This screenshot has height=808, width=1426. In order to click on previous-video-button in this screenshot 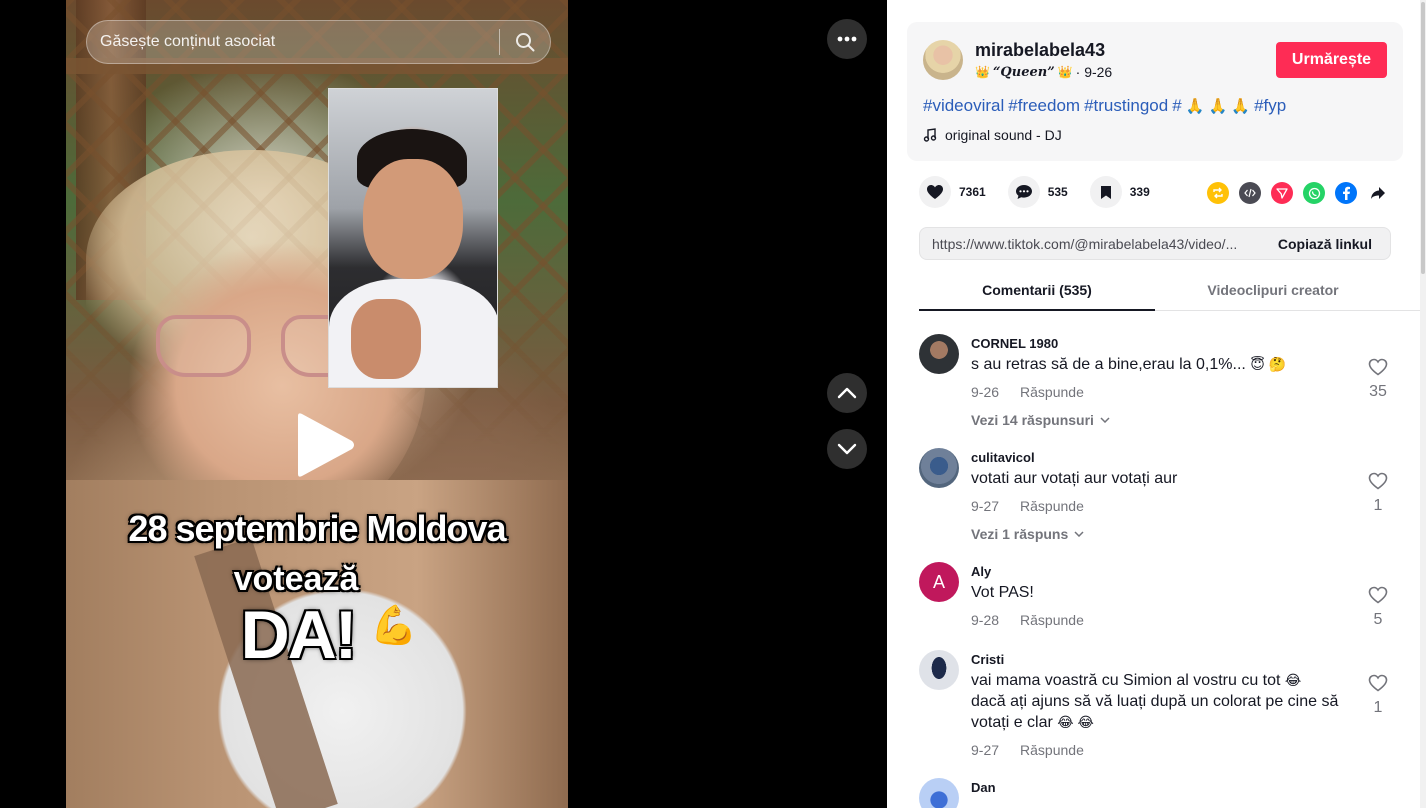, I will do `click(847, 393)`.